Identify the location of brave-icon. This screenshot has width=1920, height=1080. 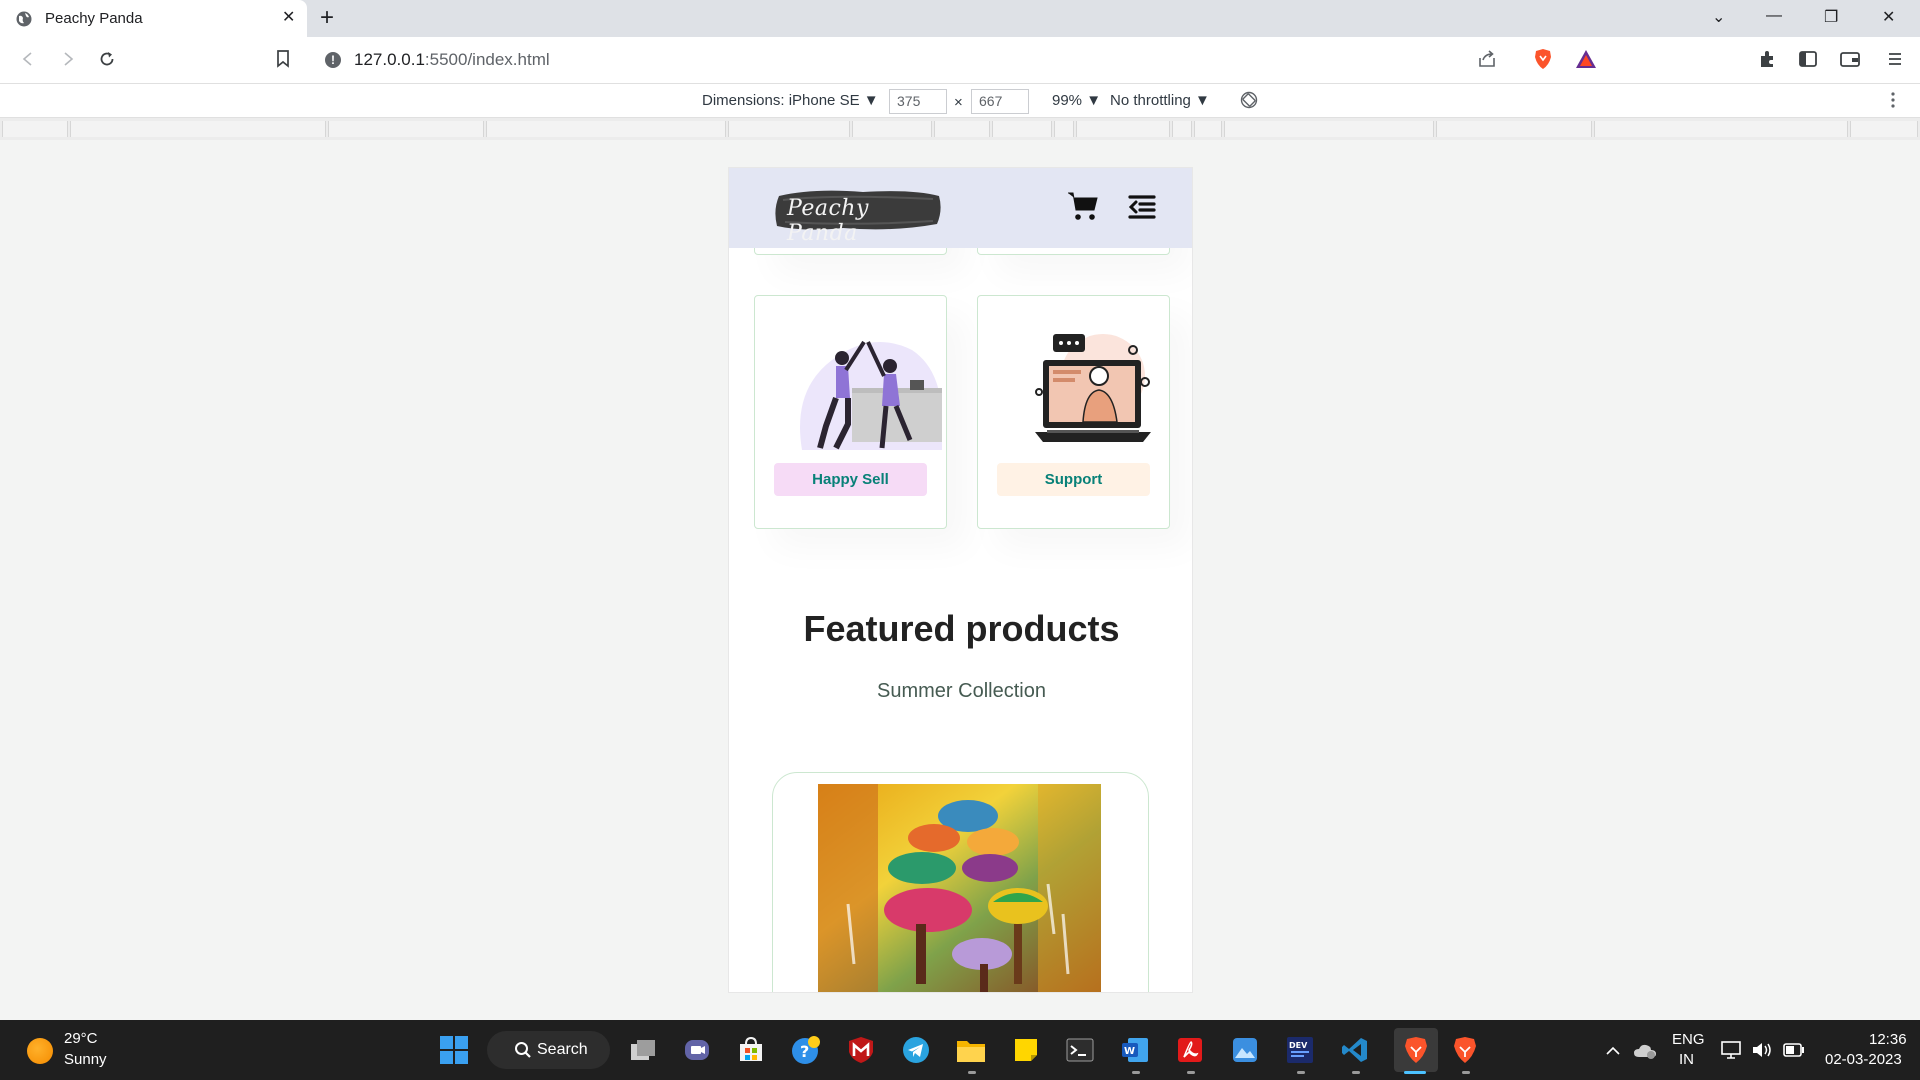
(1465, 1050).